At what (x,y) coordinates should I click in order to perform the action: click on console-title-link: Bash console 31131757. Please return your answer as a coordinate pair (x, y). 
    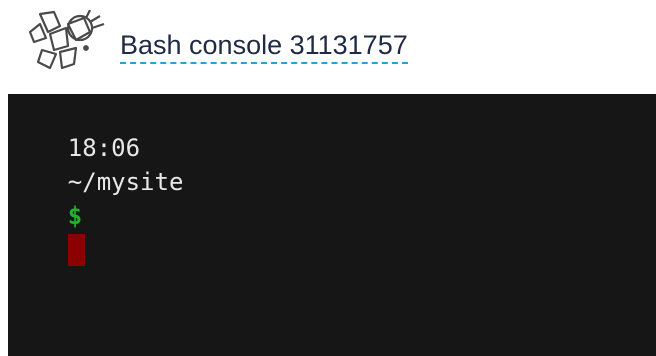
    Looking at the image, I should click on (264, 46).